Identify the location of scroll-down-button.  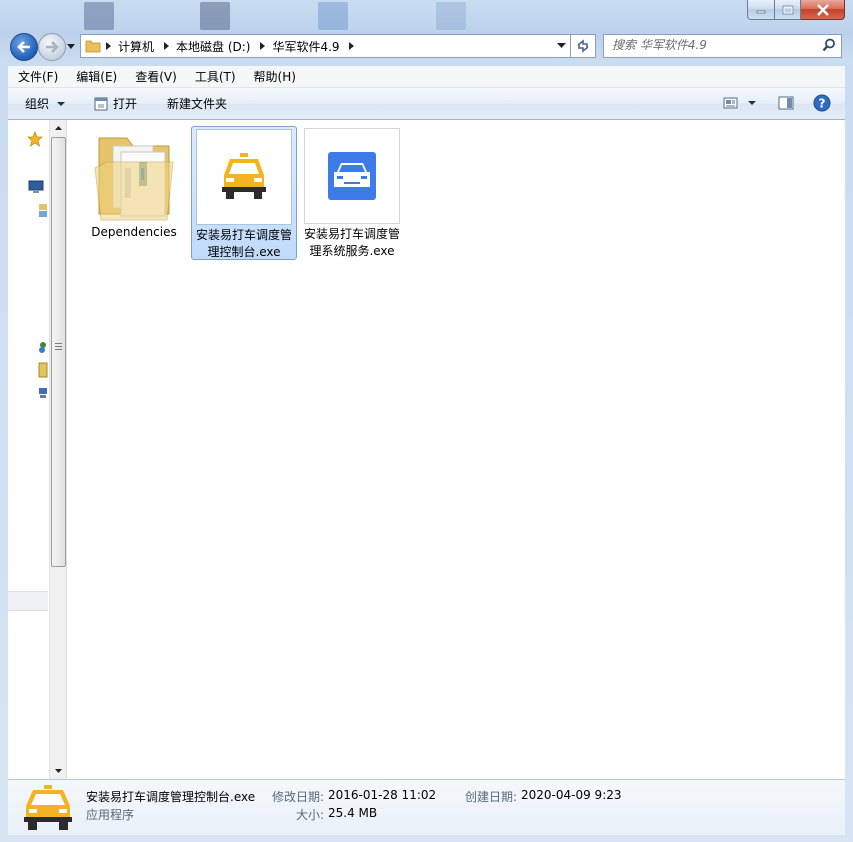
(58, 771).